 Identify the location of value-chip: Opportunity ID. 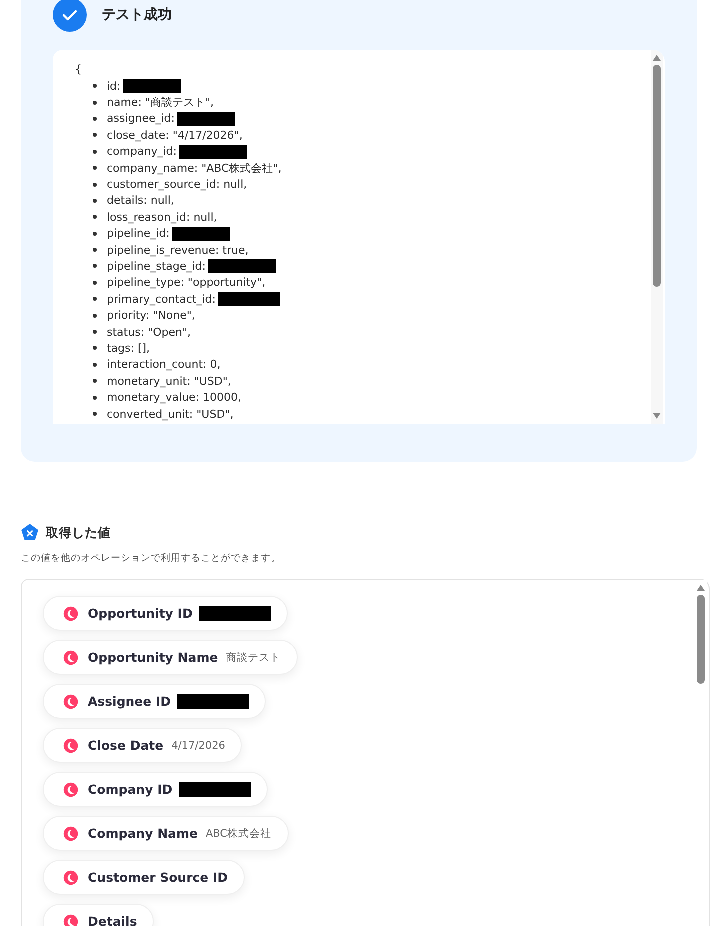
(165, 613).